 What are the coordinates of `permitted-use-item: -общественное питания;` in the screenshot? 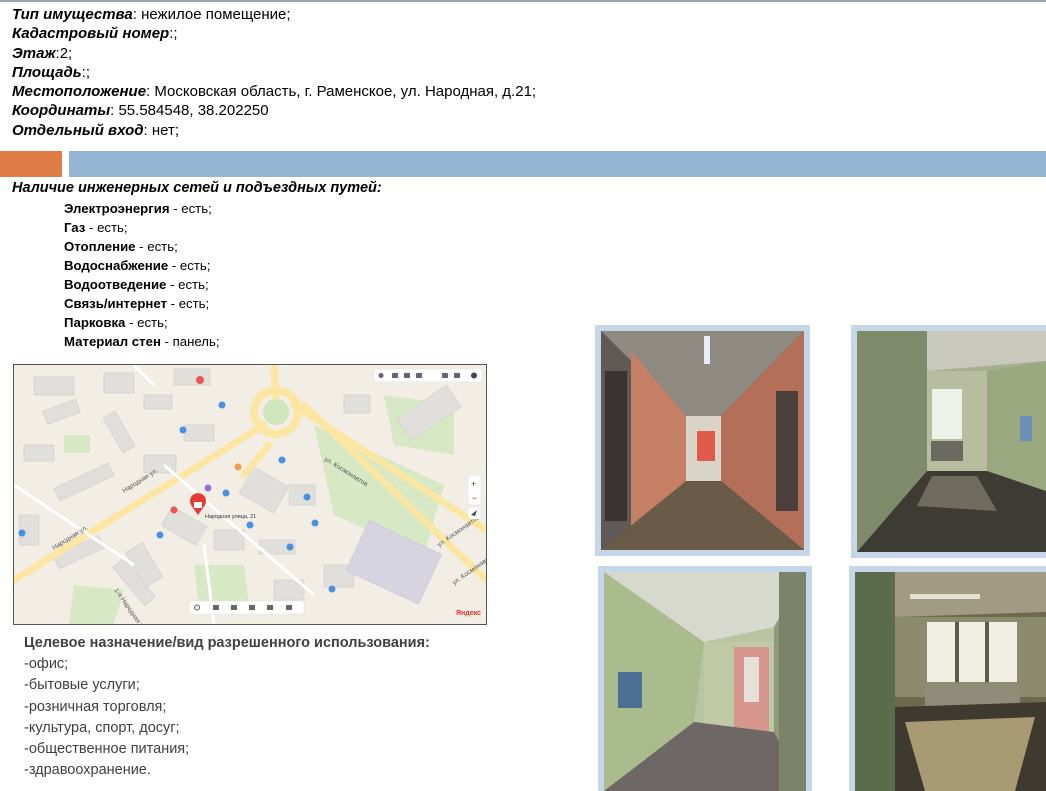 It's located at (107, 749).